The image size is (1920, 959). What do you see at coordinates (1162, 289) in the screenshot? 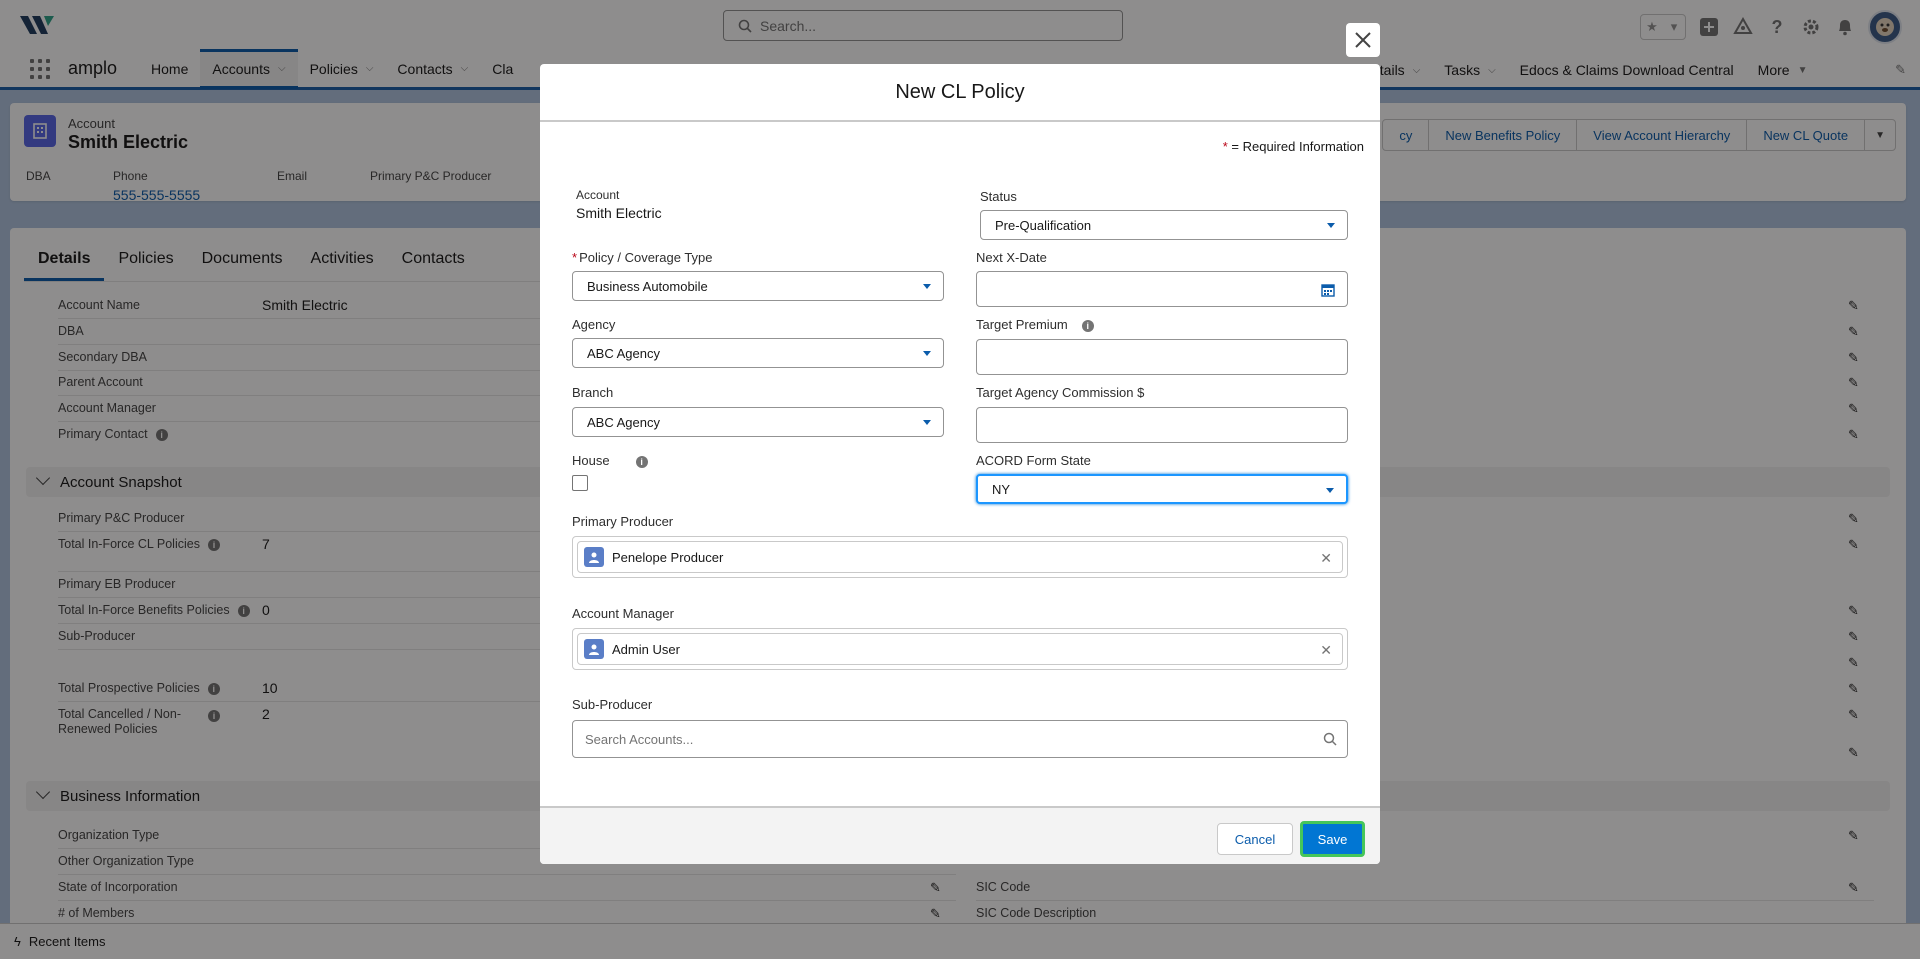
I see `next-xdate-input` at bounding box center [1162, 289].